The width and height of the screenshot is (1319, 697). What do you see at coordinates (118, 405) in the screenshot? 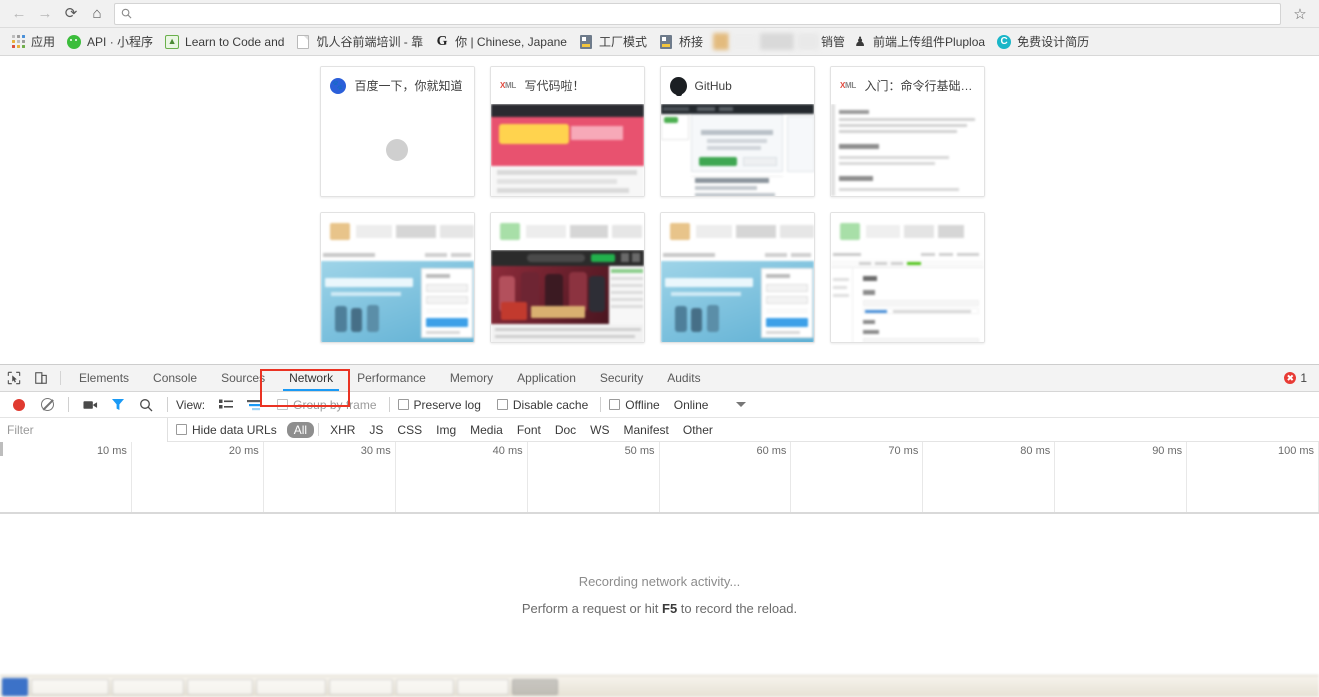
I see `funnel-icon` at bounding box center [118, 405].